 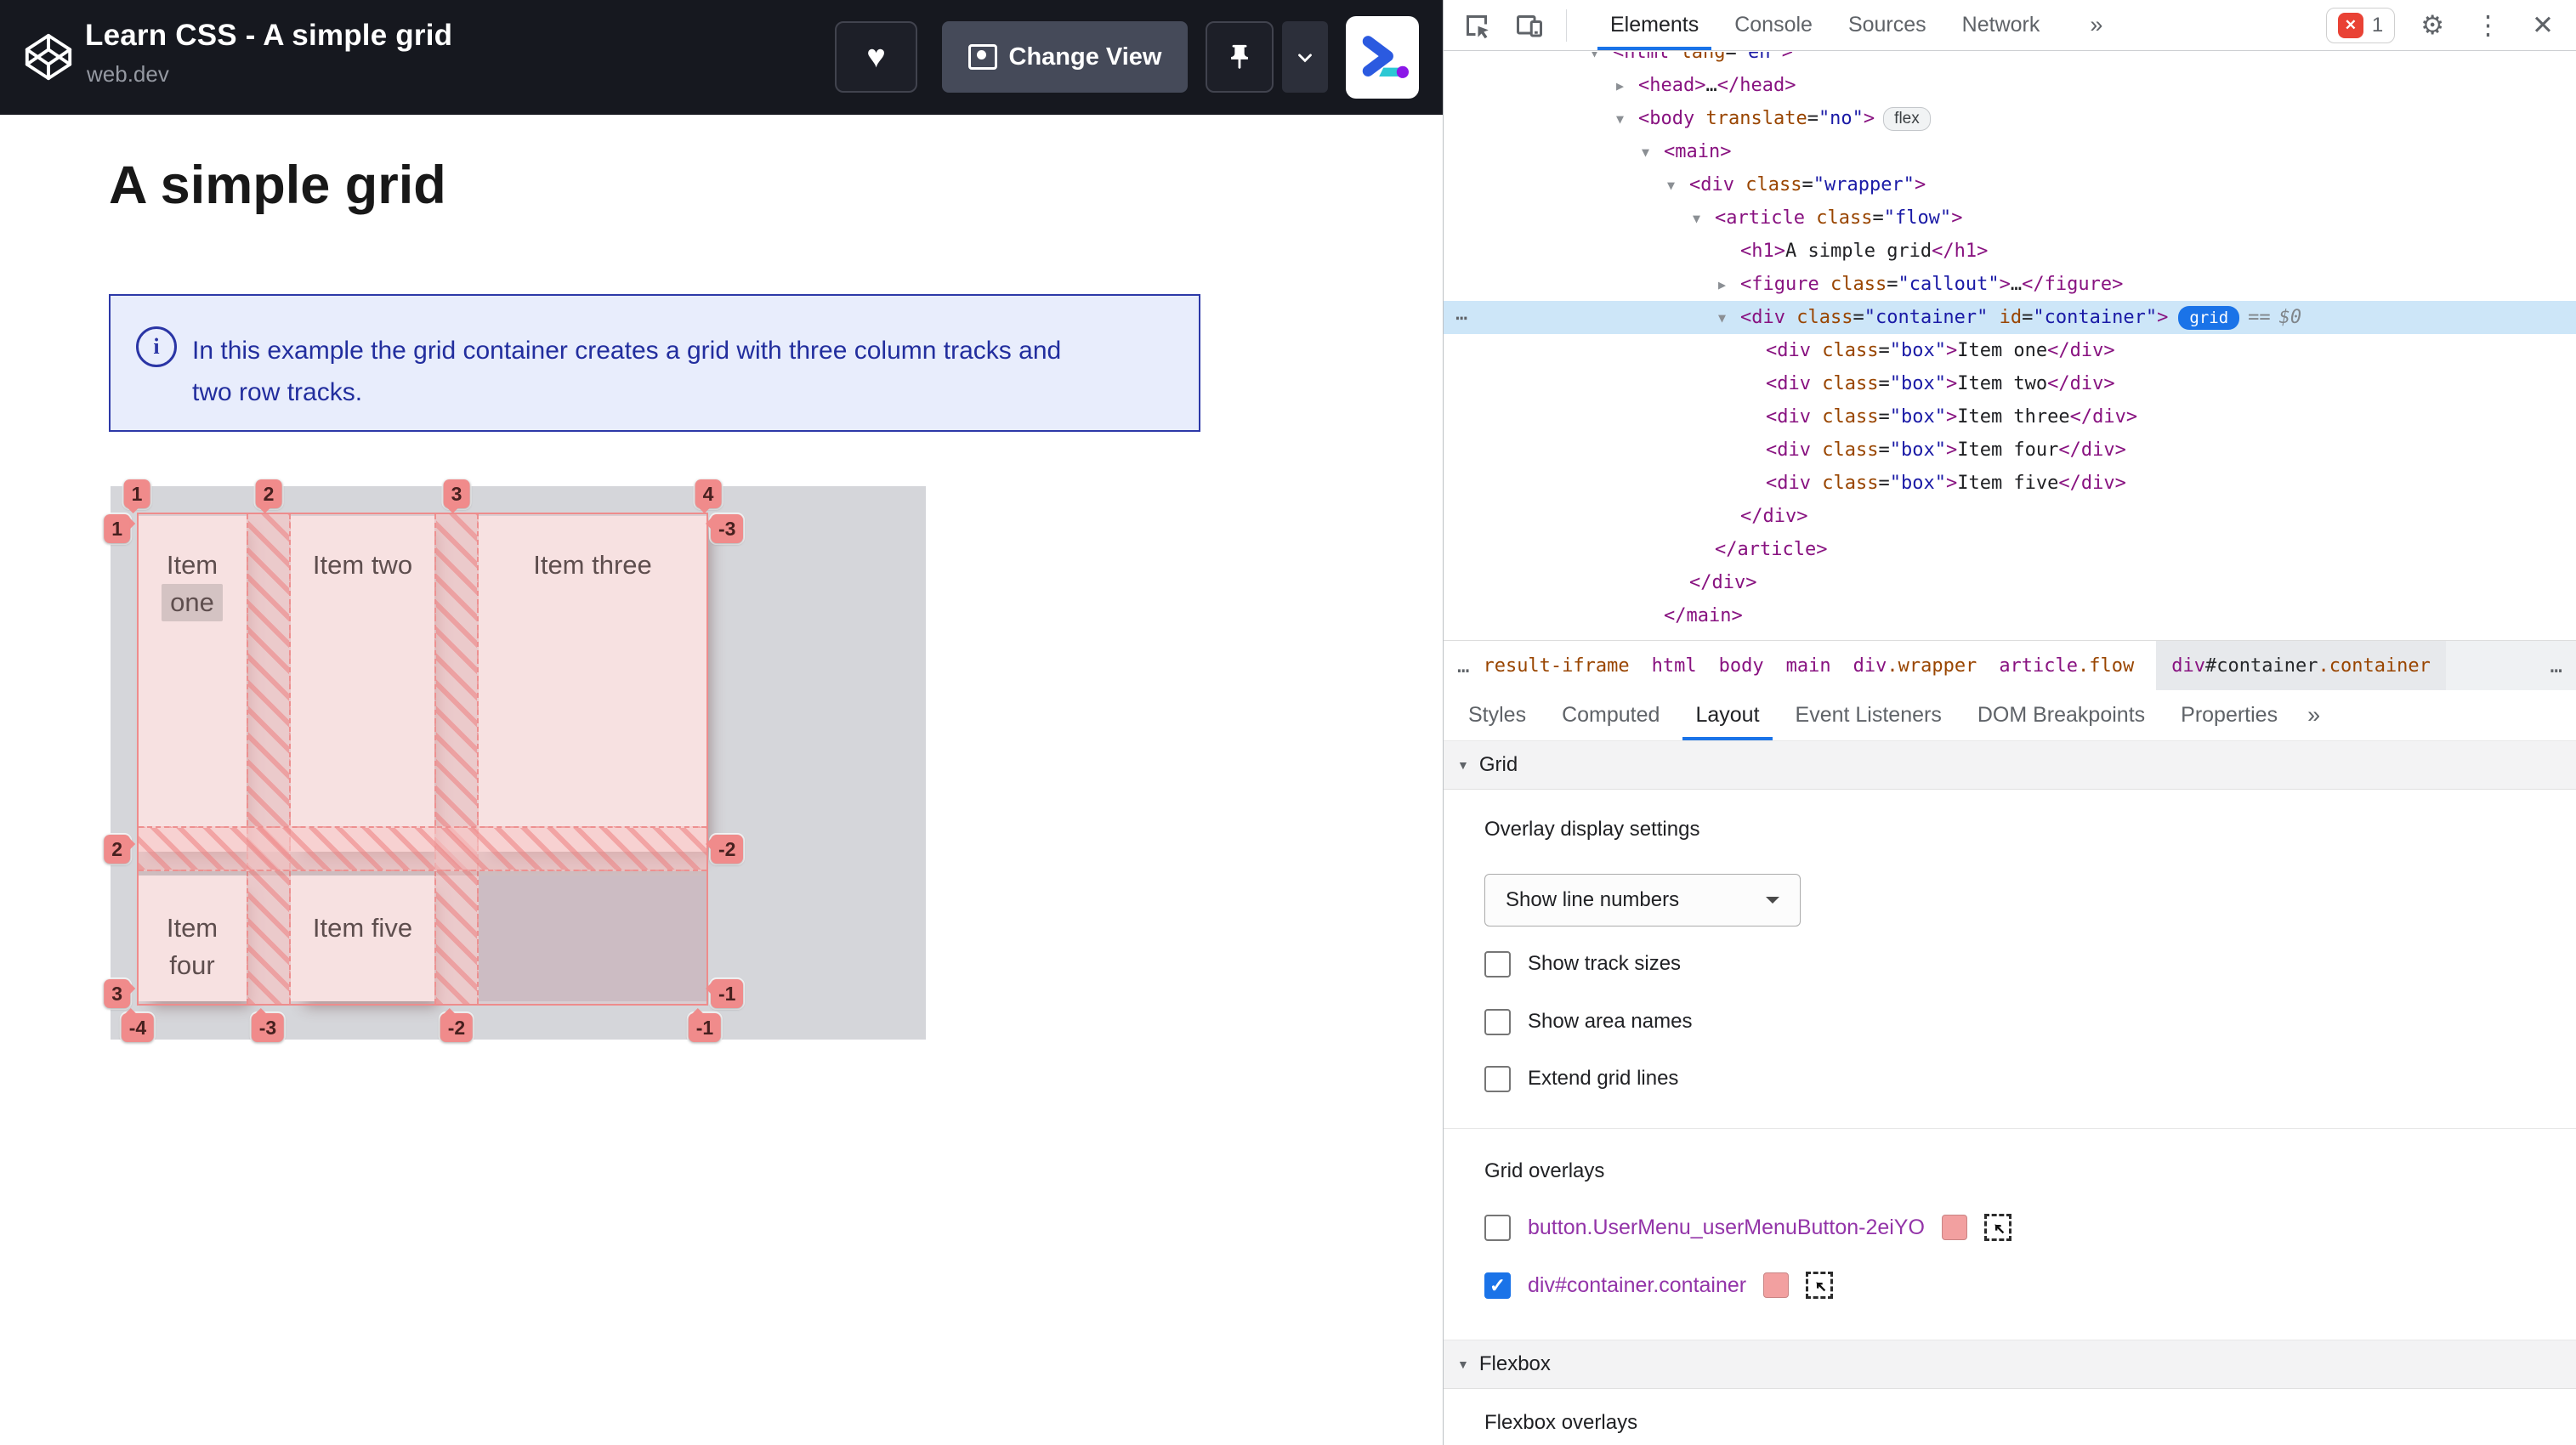 I want to click on tab-event-listeners: Event Listeners, so click(x=1869, y=714).